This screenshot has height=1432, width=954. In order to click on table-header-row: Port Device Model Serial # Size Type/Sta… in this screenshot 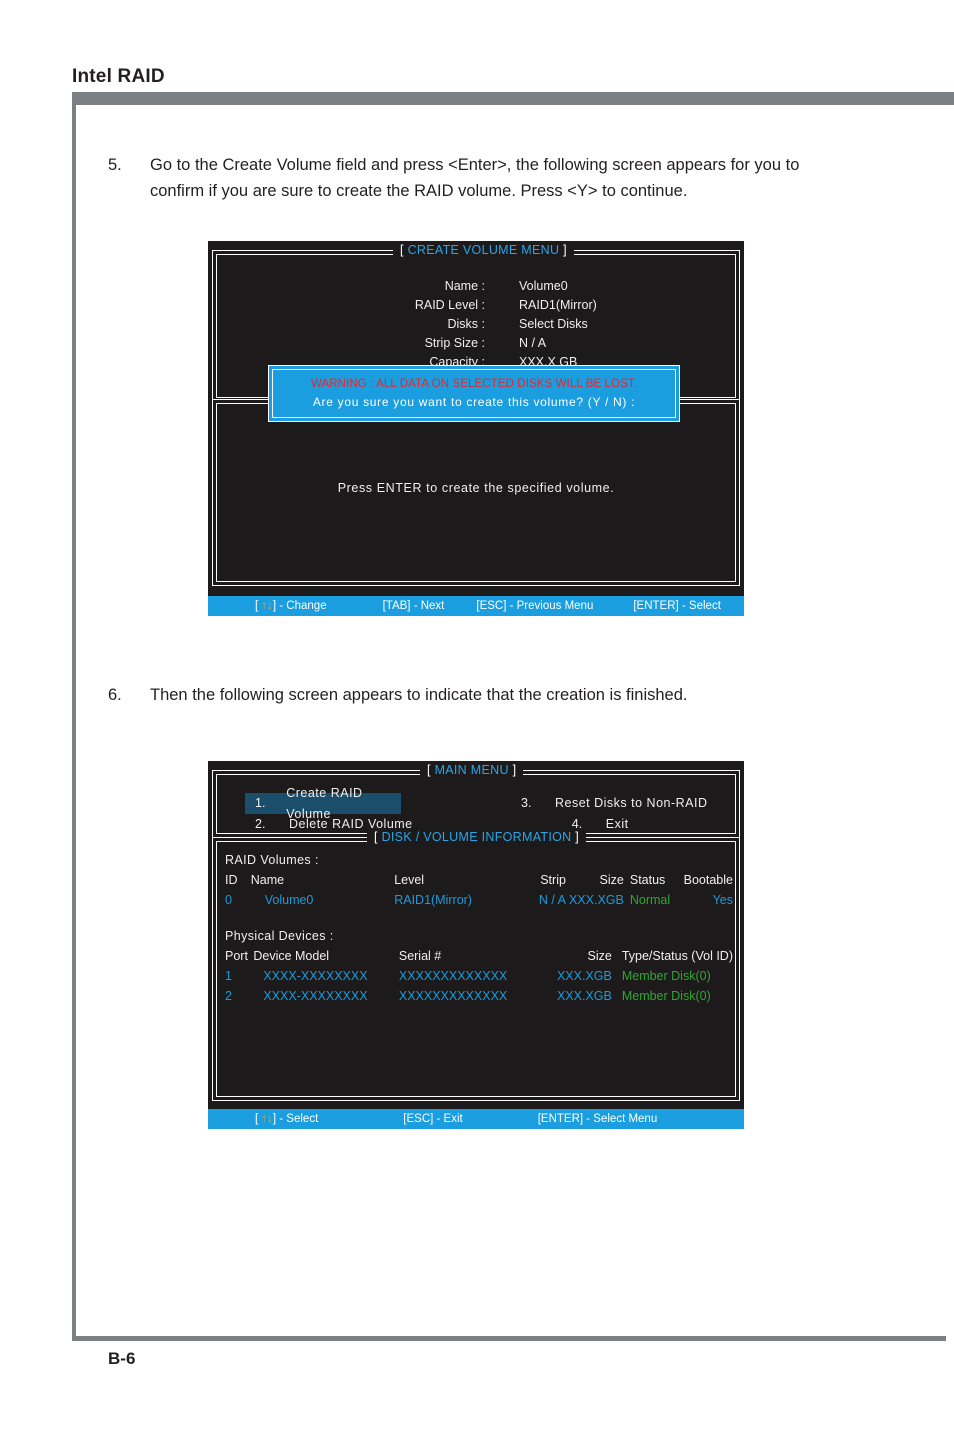, I will do `click(479, 956)`.